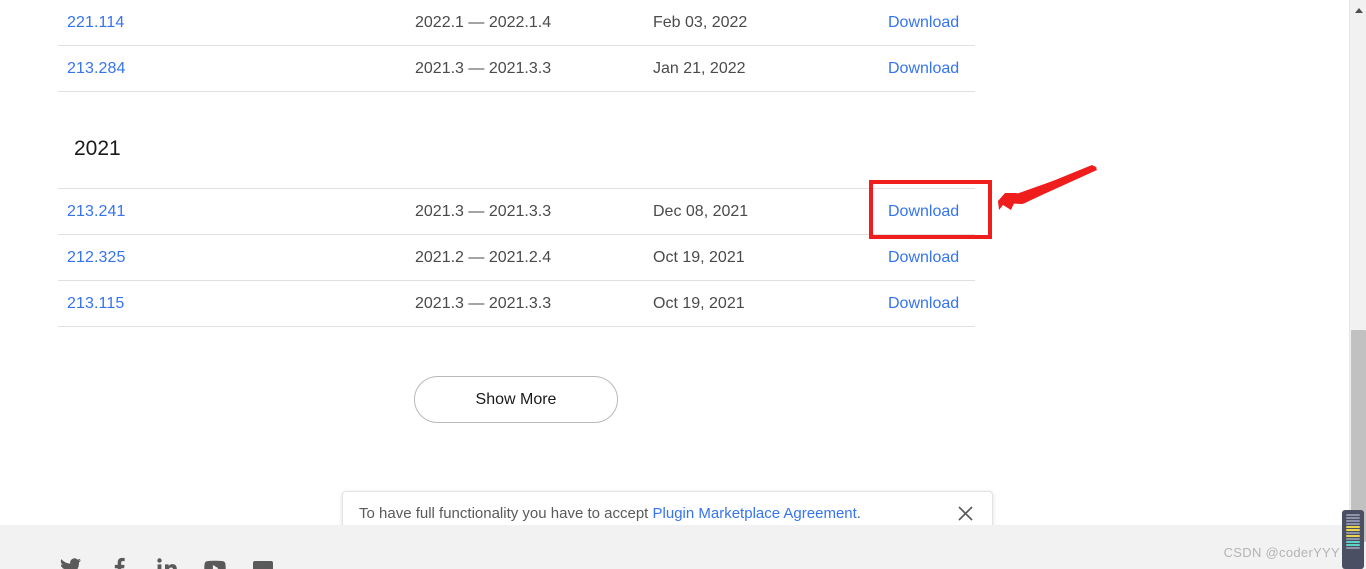 This screenshot has width=1366, height=569. What do you see at coordinates (96, 258) in the screenshot?
I see `version-link: 212.325` at bounding box center [96, 258].